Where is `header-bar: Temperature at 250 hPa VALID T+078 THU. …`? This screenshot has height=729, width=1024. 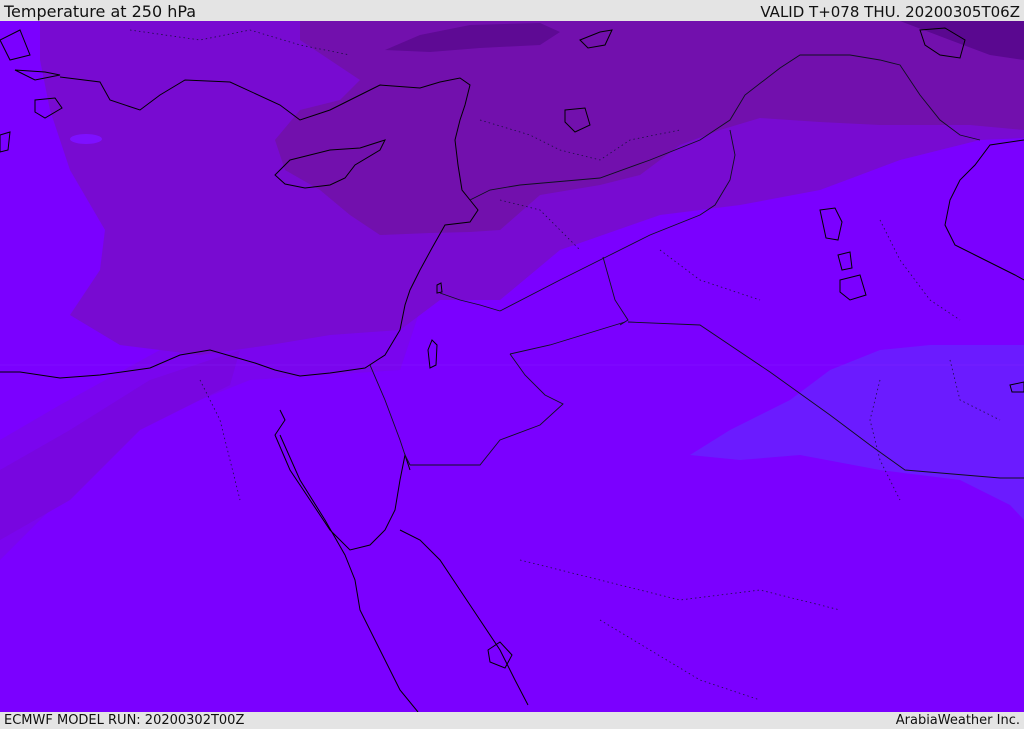
header-bar: Temperature at 250 hPa VALID T+078 THU. … is located at coordinates (512, 10).